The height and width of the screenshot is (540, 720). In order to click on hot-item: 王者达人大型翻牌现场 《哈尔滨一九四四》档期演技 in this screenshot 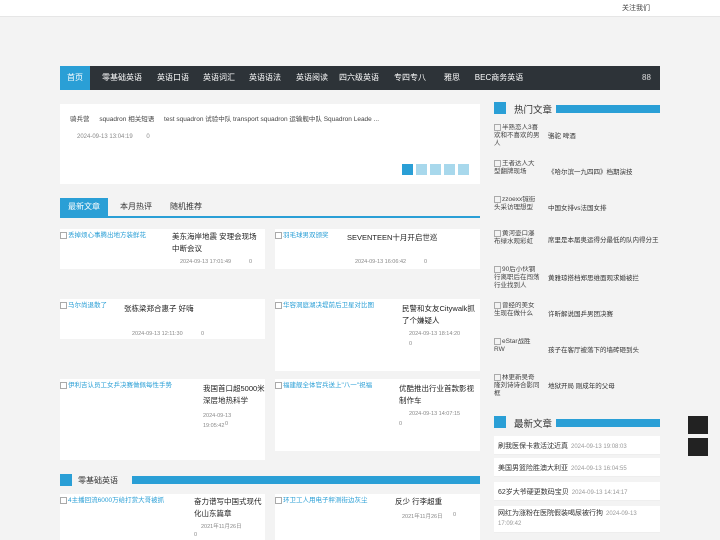, I will do `click(577, 177)`.